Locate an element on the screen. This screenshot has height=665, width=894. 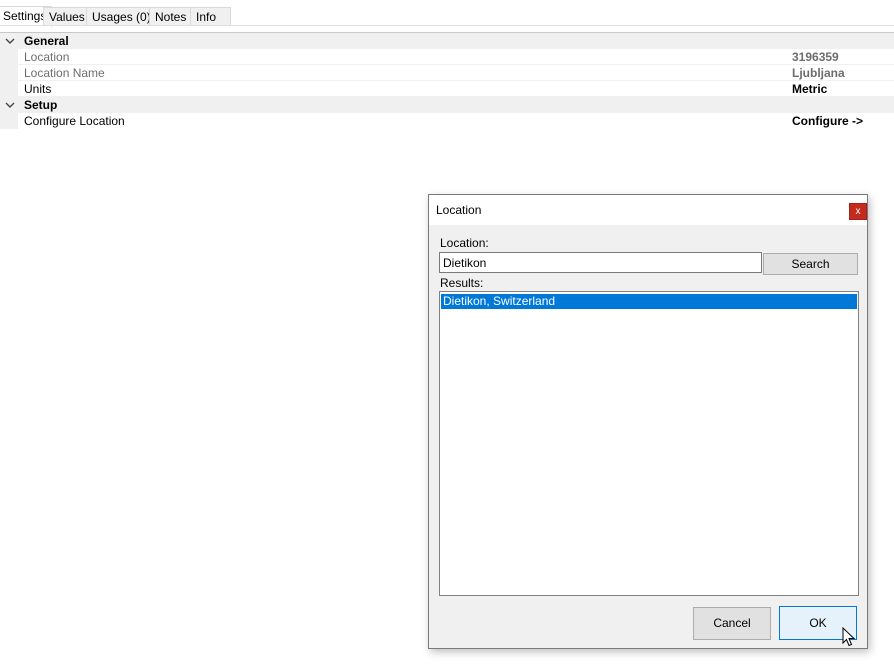
location-input is located at coordinates (600, 262).